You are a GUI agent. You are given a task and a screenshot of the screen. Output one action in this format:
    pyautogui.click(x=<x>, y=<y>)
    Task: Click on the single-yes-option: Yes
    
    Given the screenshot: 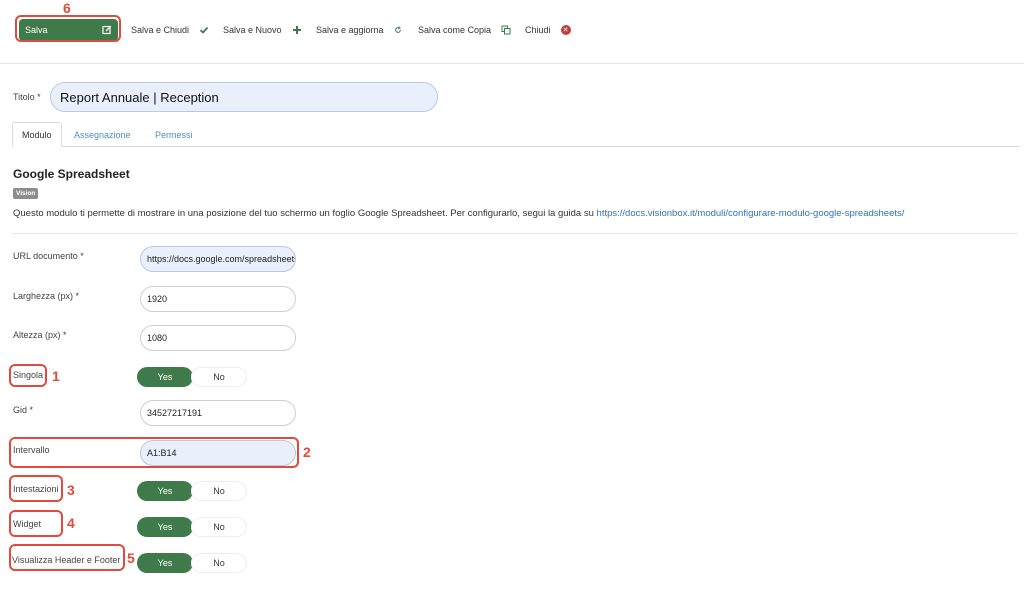 What is the action you would take?
    pyautogui.click(x=165, y=377)
    